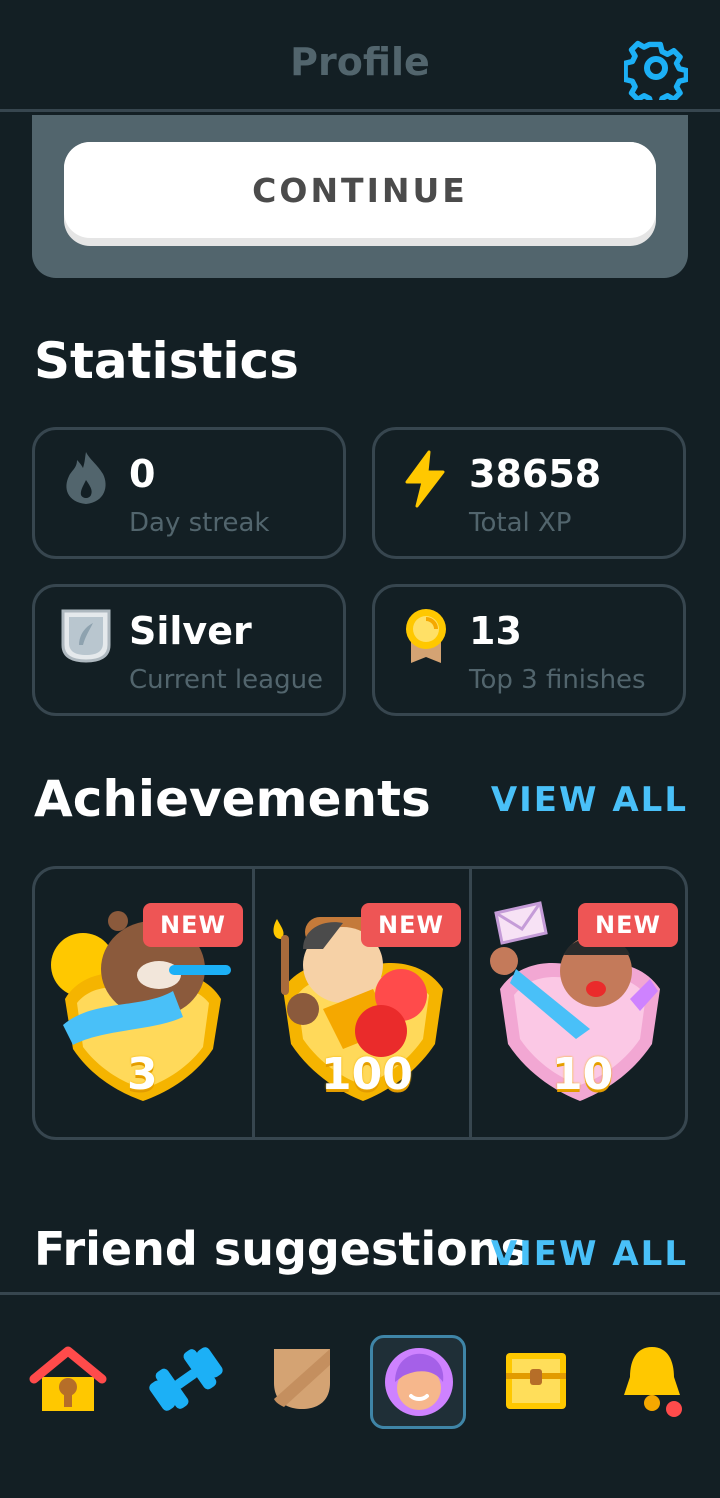 This screenshot has height=1498, width=720. What do you see at coordinates (142, 474) in the screenshot?
I see `stat-value: 0` at bounding box center [142, 474].